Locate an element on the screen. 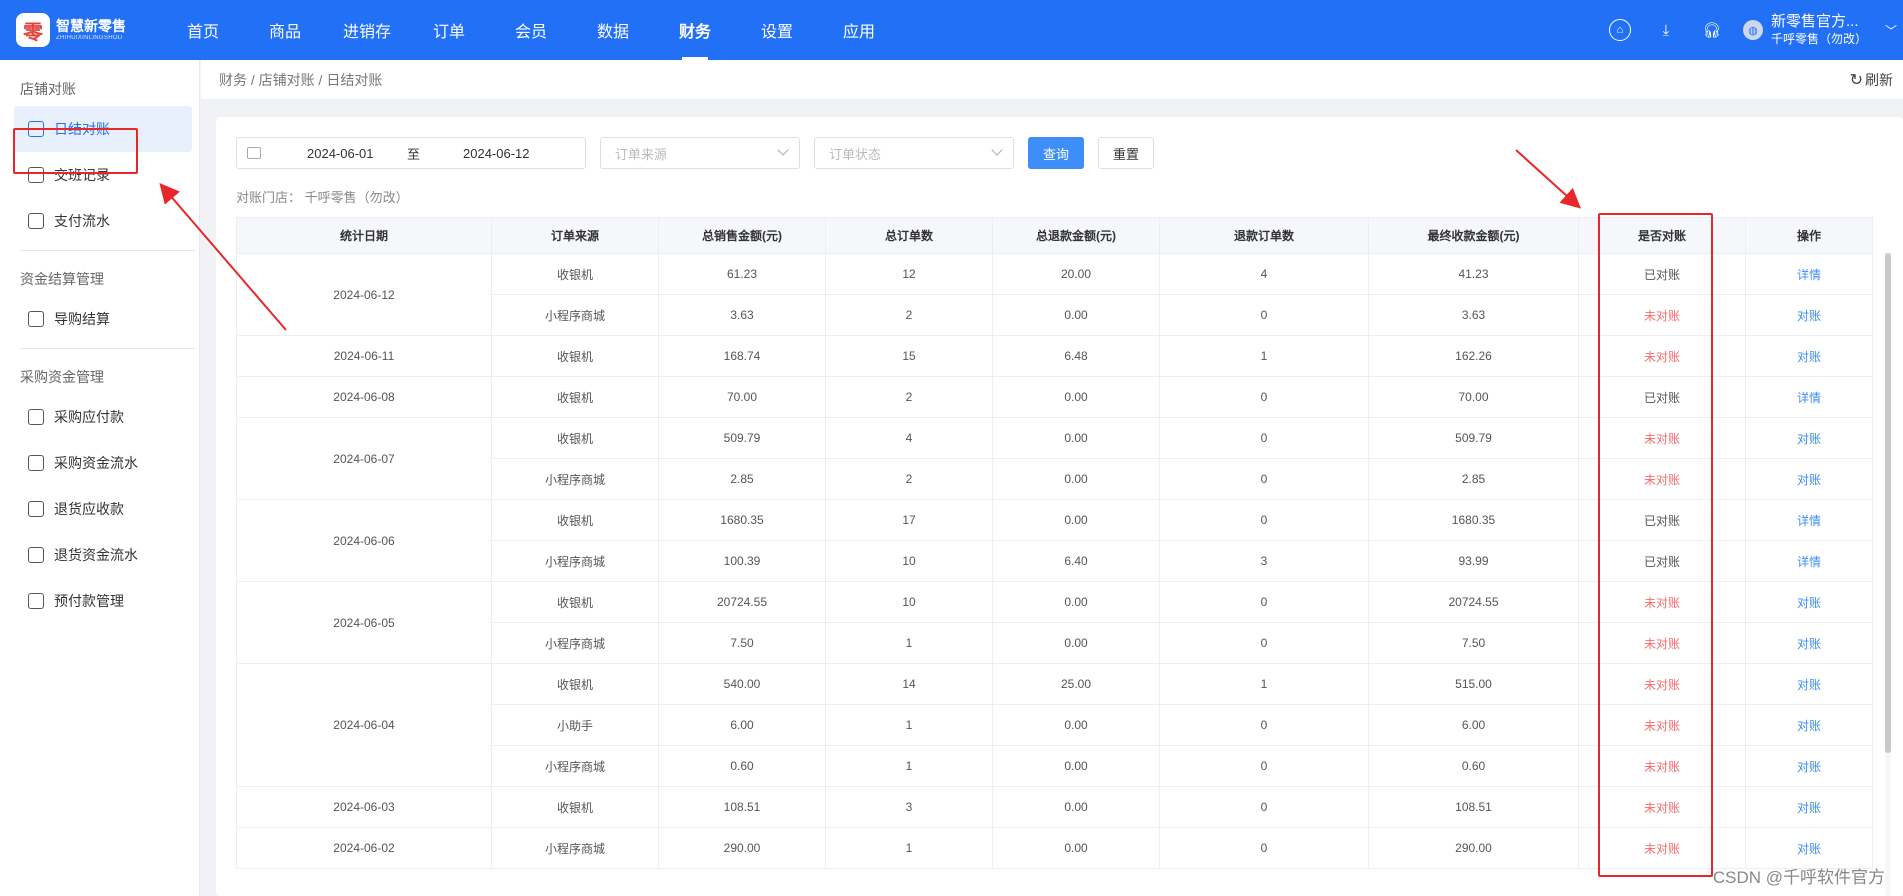 The width and height of the screenshot is (1903, 896). logo-icon: 零 is located at coordinates (33, 30).